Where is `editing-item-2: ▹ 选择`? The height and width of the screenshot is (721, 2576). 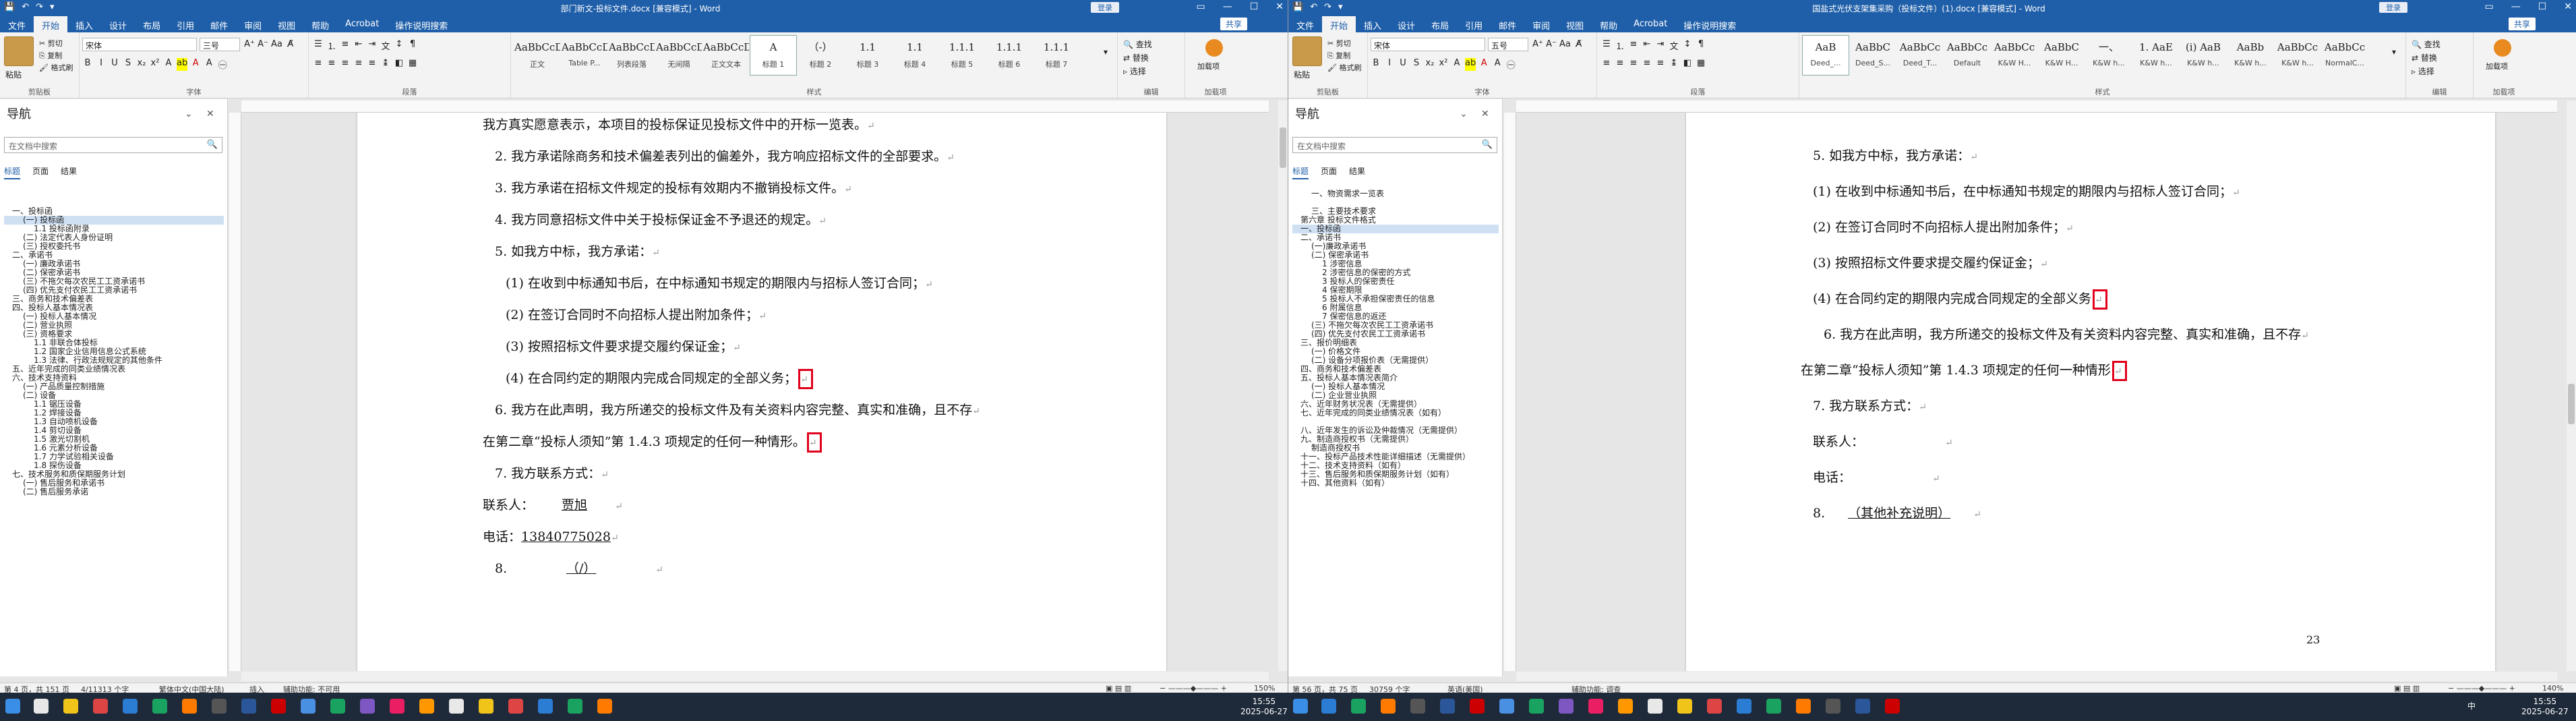 editing-item-2: ▹ 选择 is located at coordinates (2426, 72).